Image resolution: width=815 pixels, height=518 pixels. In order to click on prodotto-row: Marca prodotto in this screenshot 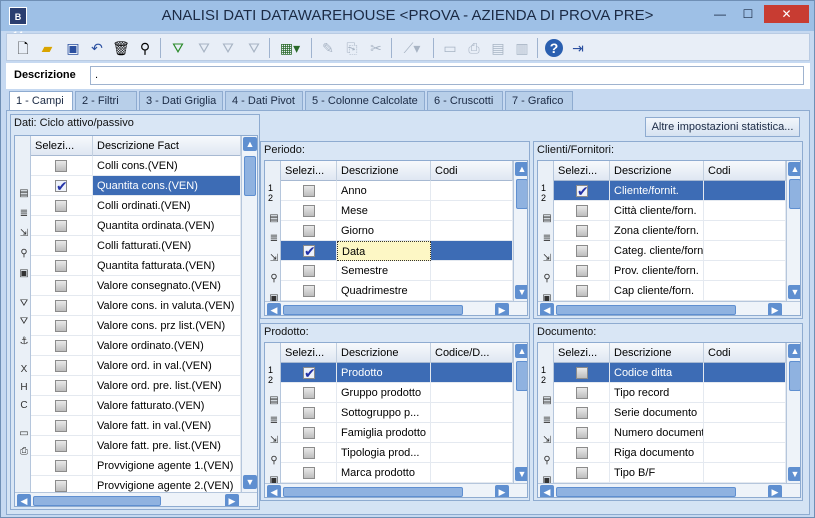, I will do `click(397, 473)`.